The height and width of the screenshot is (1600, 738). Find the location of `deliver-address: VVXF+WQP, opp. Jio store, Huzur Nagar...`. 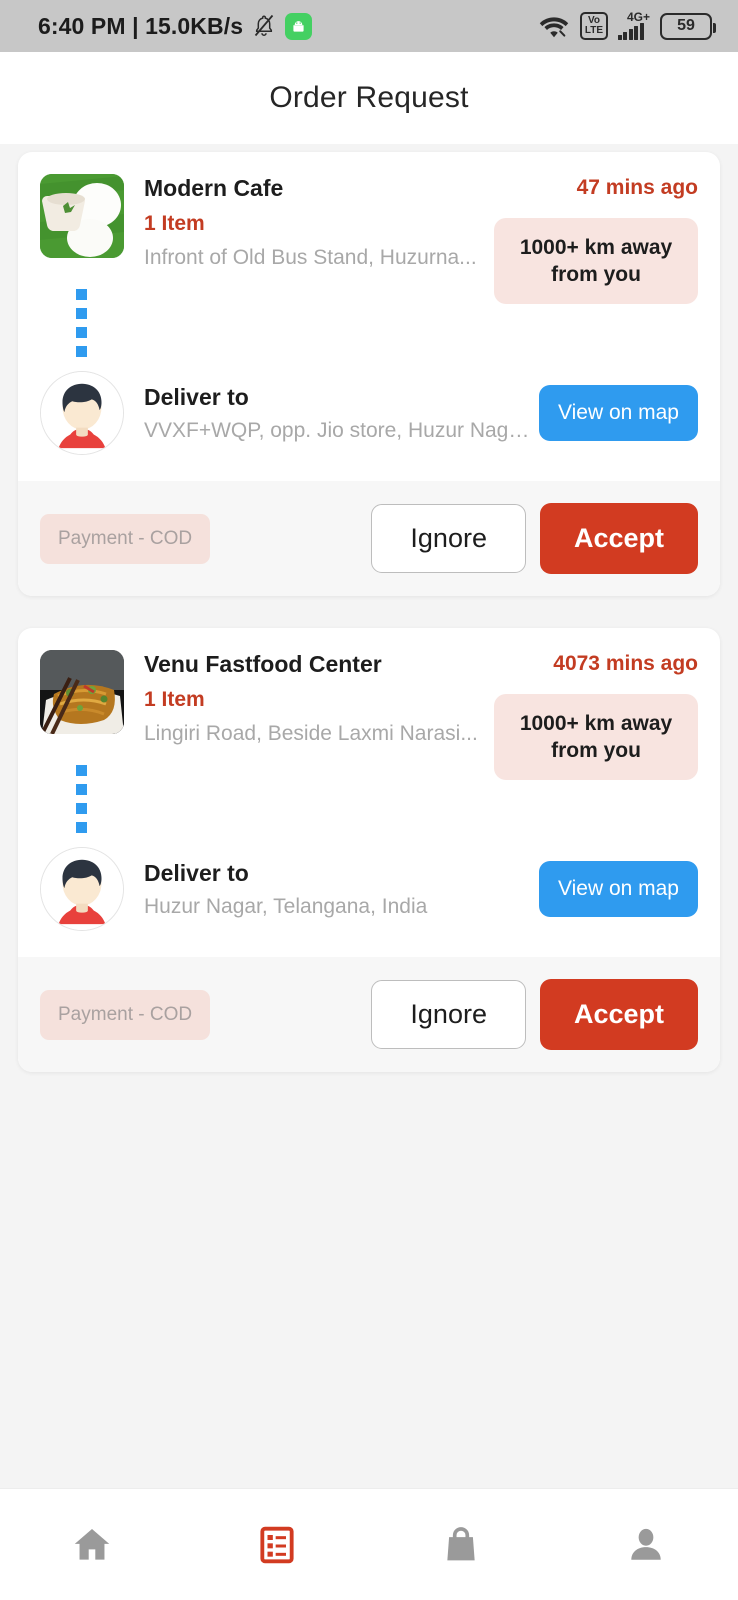

deliver-address: VVXF+WQP, opp. Jio store, Huzur Nagar... is located at coordinates (341, 430).